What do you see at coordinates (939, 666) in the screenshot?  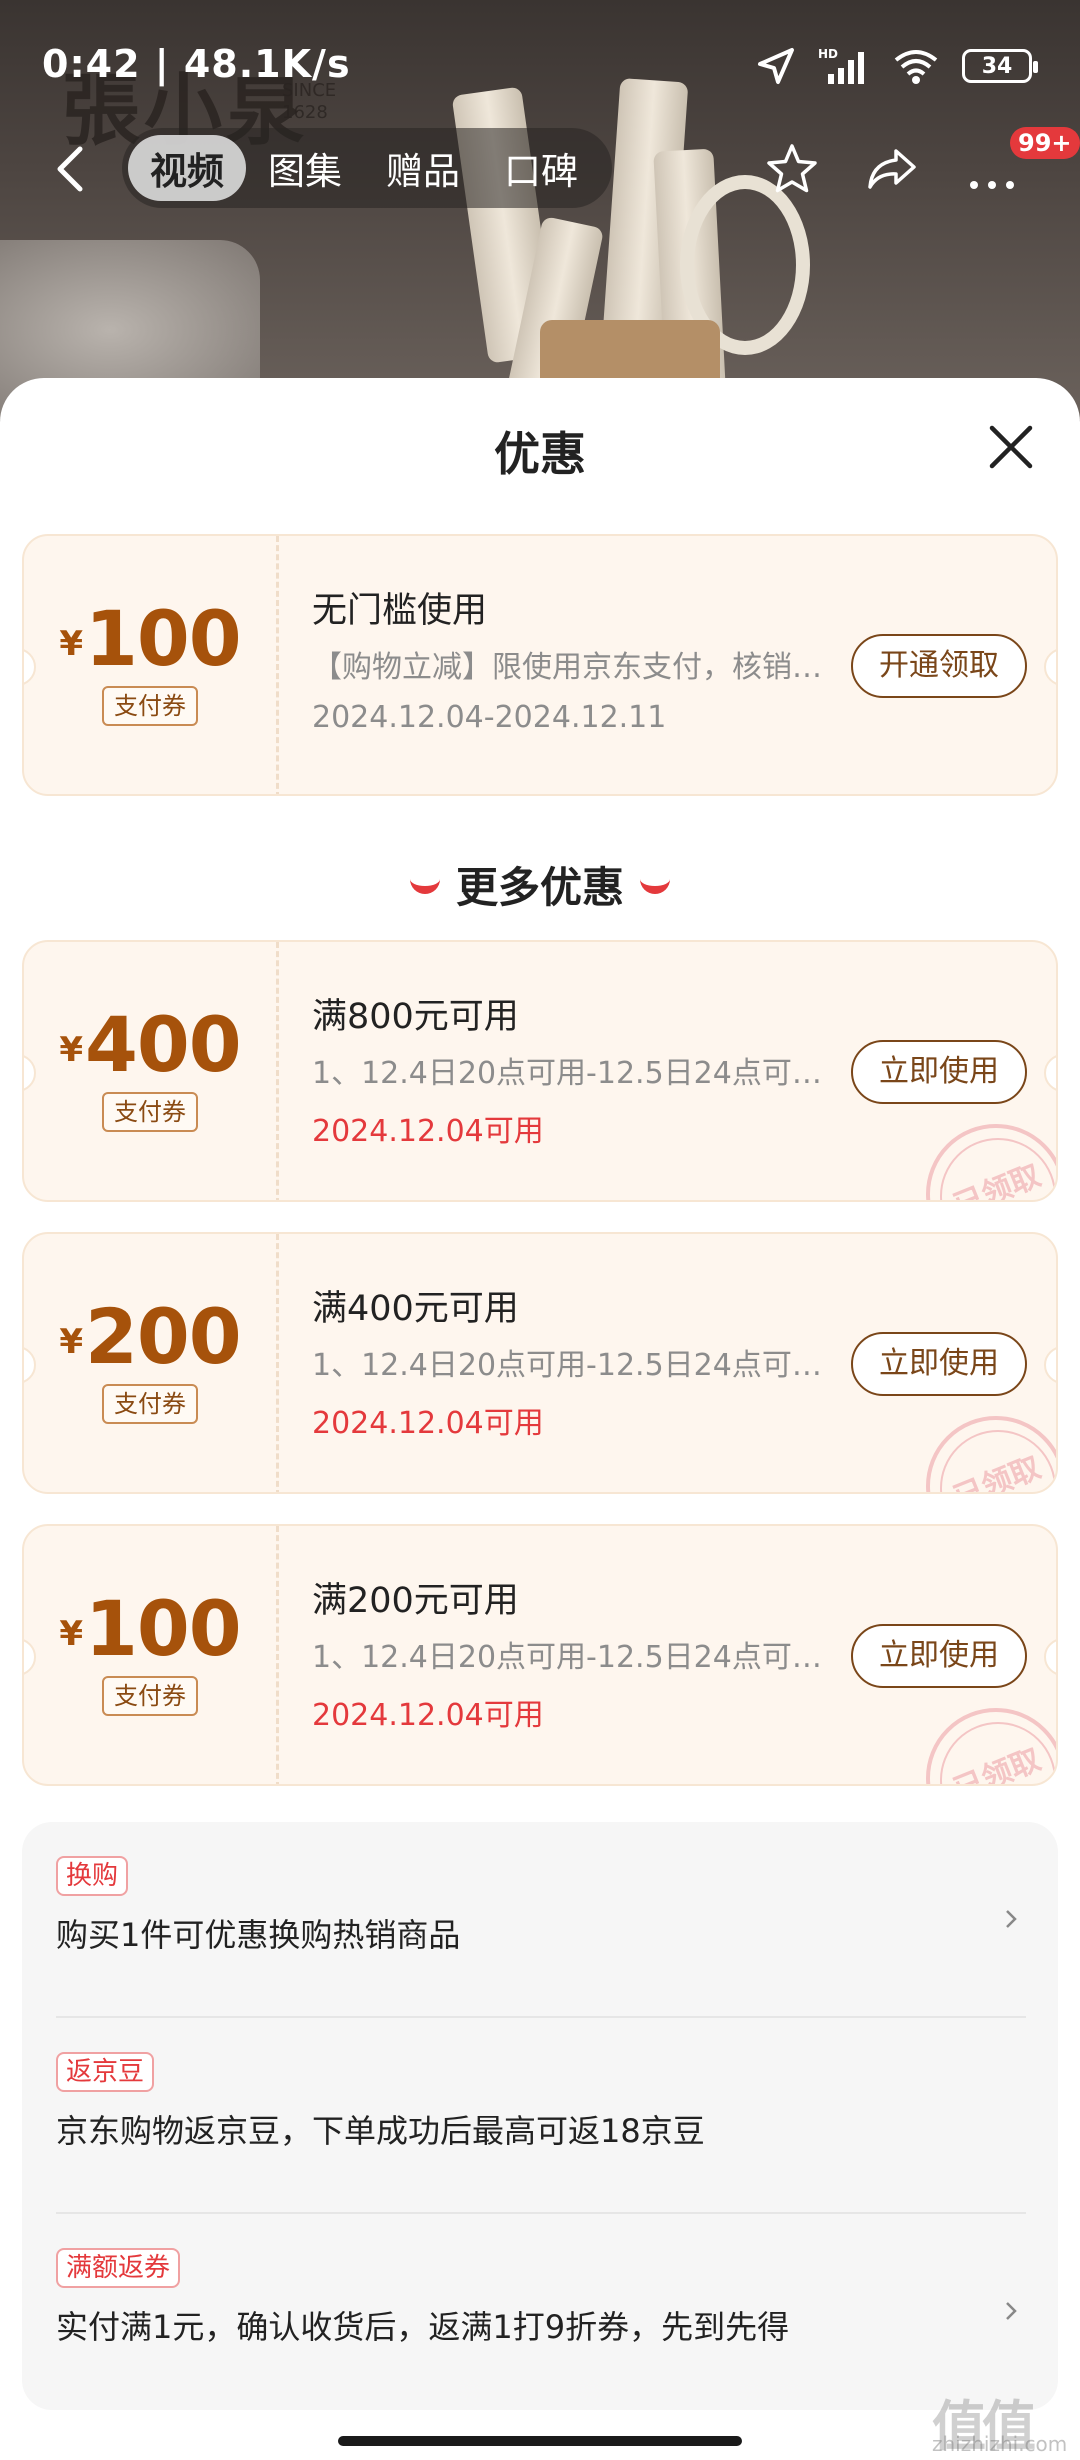 I see `activate-claim-button: 开通领取` at bounding box center [939, 666].